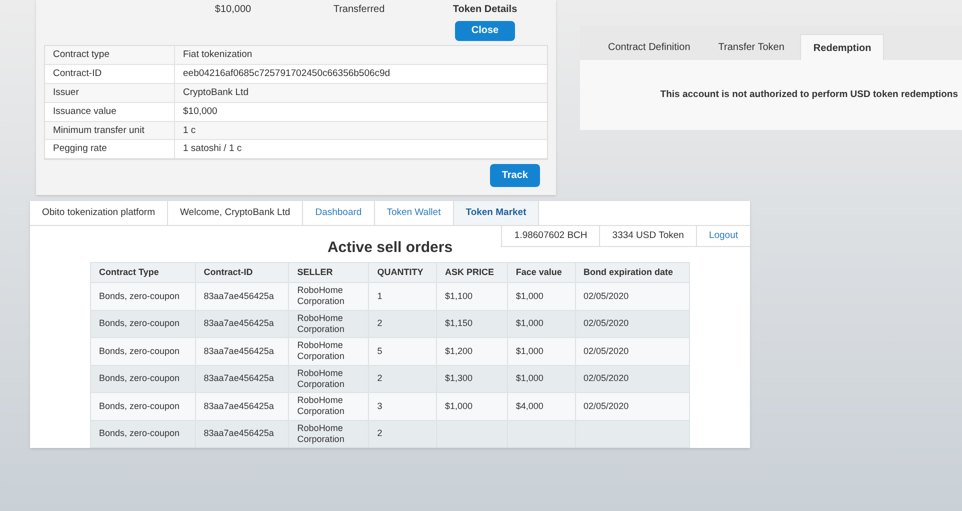  I want to click on table-cell: 2, so click(402, 434).